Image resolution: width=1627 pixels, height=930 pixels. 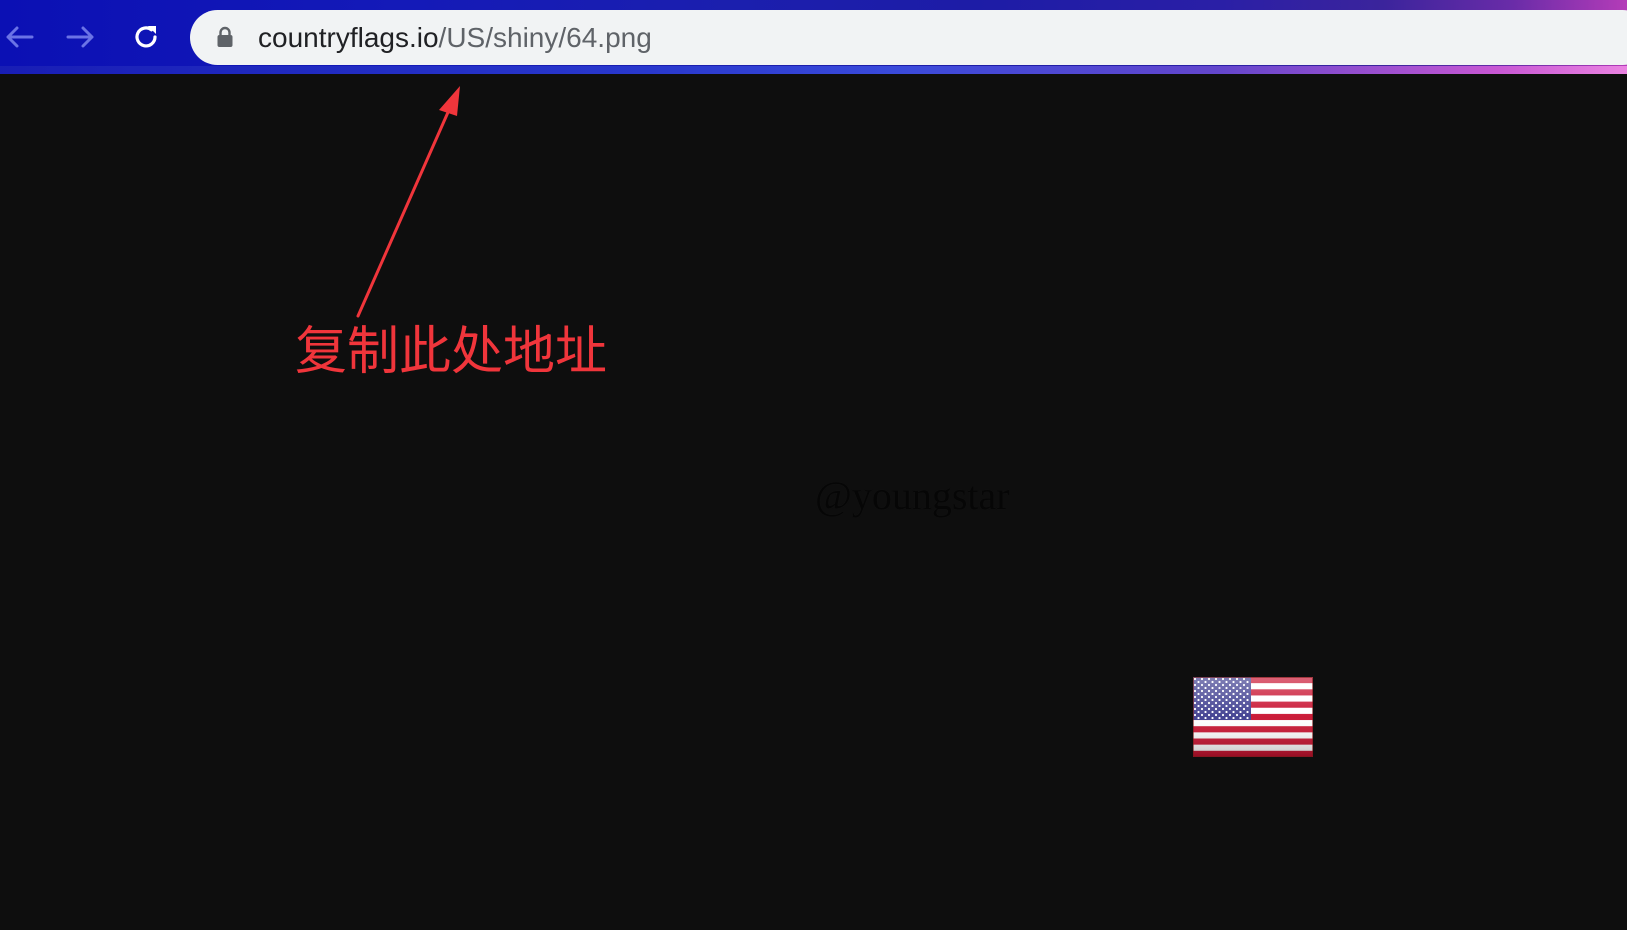 I want to click on us-flag-icon, so click(x=1253, y=717).